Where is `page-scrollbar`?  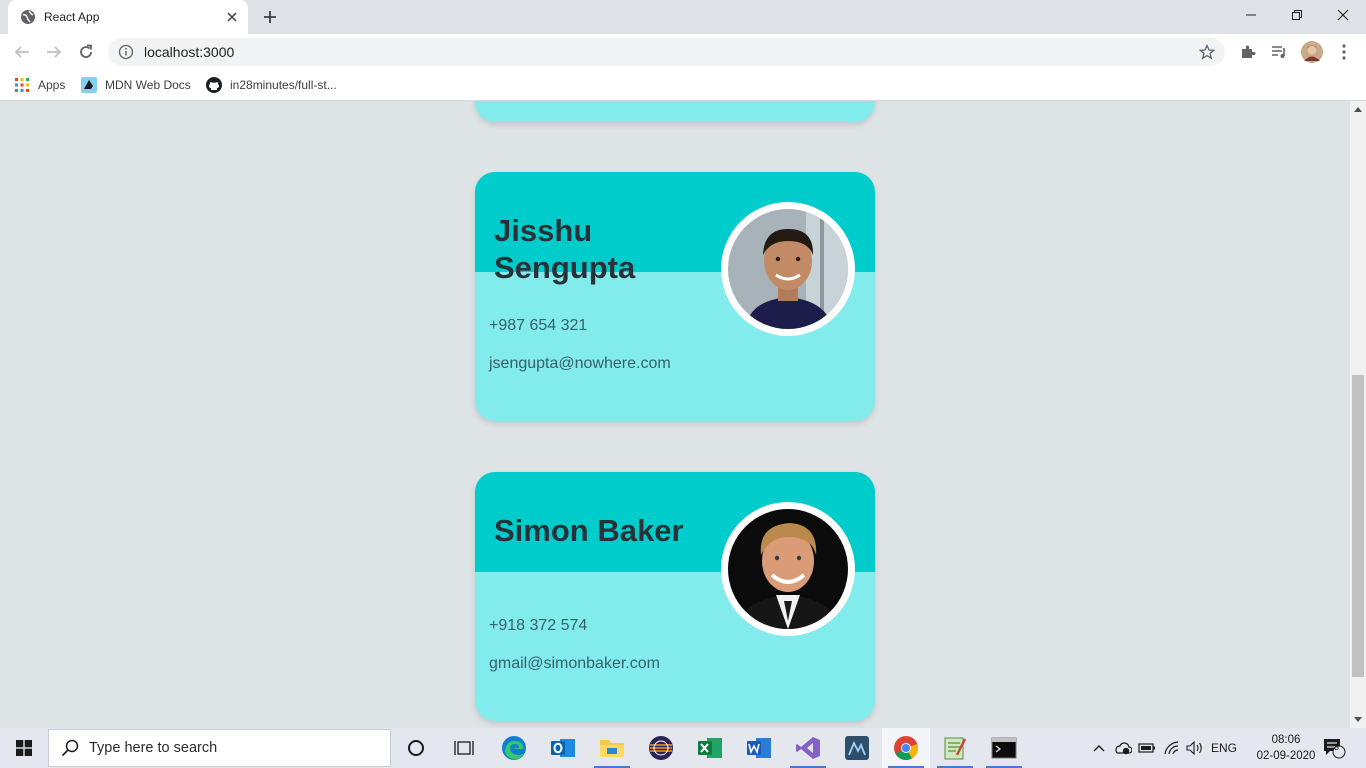
page-scrollbar is located at coordinates (1358, 414).